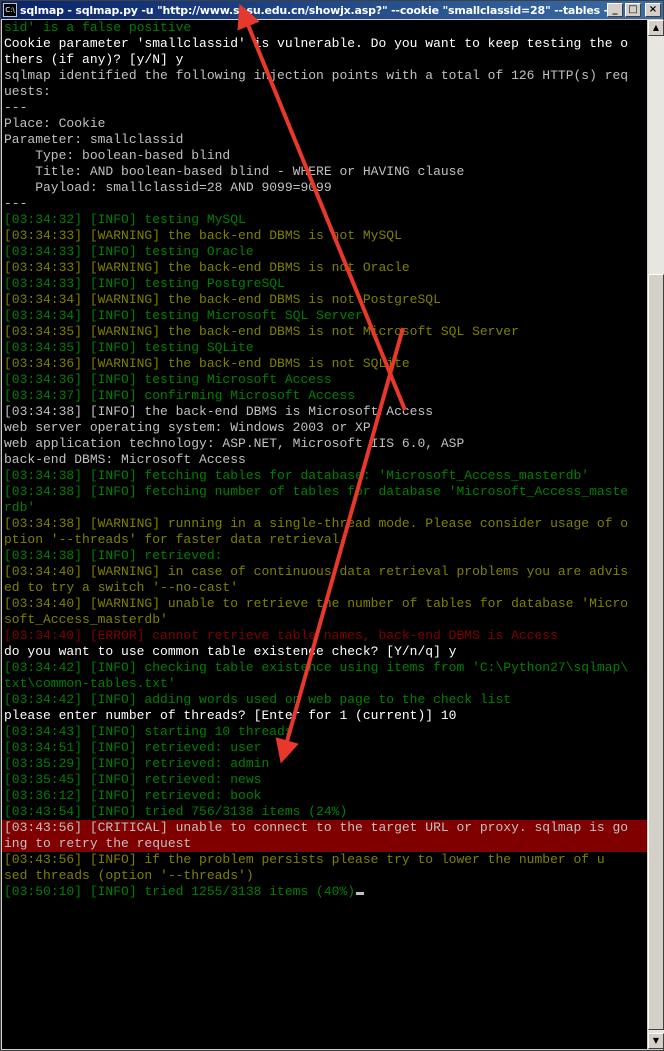  I want to click on vertical-scrollbar: ▲ ▼, so click(656, 534).